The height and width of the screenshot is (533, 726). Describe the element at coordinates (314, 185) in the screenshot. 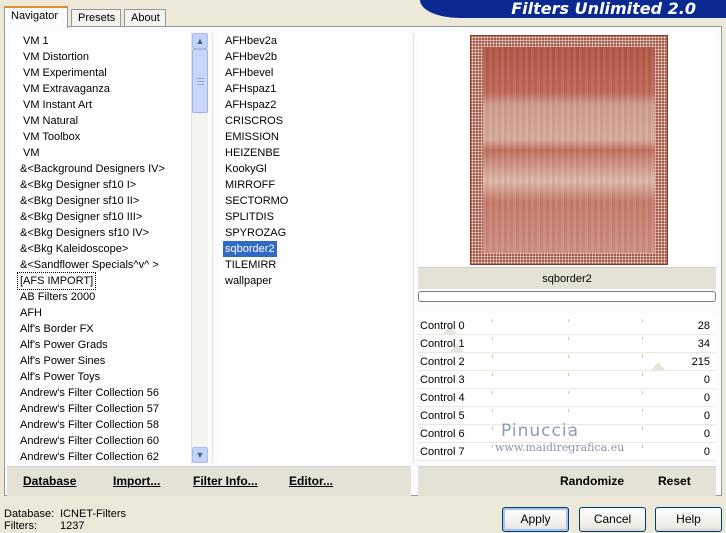

I see `filter-row: MIRROFF` at that location.